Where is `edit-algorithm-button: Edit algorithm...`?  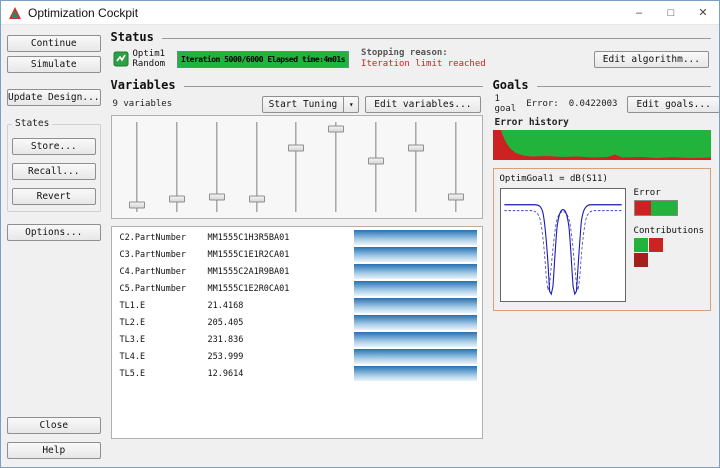
edit-algorithm-button: Edit algorithm... is located at coordinates (651, 59).